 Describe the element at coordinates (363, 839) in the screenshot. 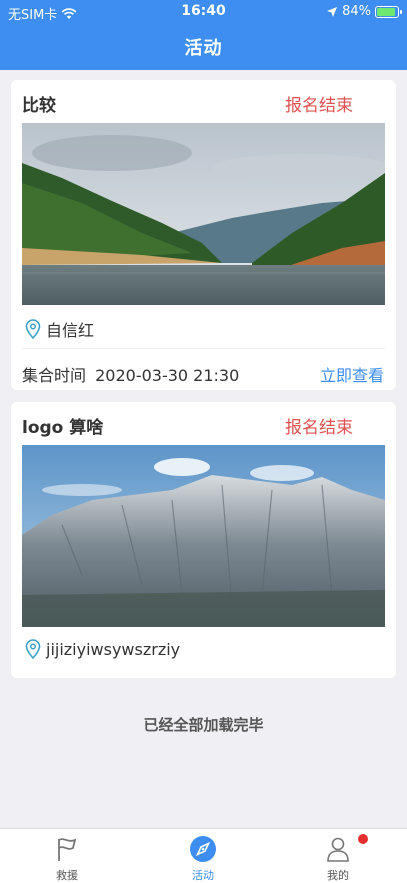

I see `notification-badge` at that location.